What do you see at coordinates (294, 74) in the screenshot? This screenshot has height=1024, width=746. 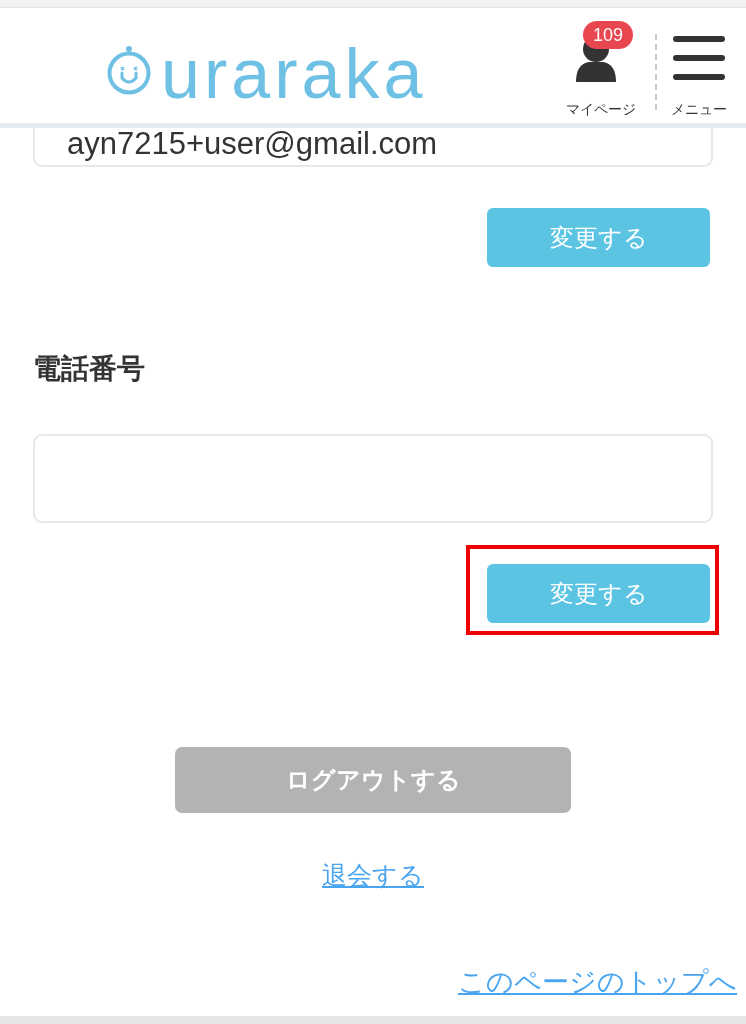 I see `logo-text: uraraka` at bounding box center [294, 74].